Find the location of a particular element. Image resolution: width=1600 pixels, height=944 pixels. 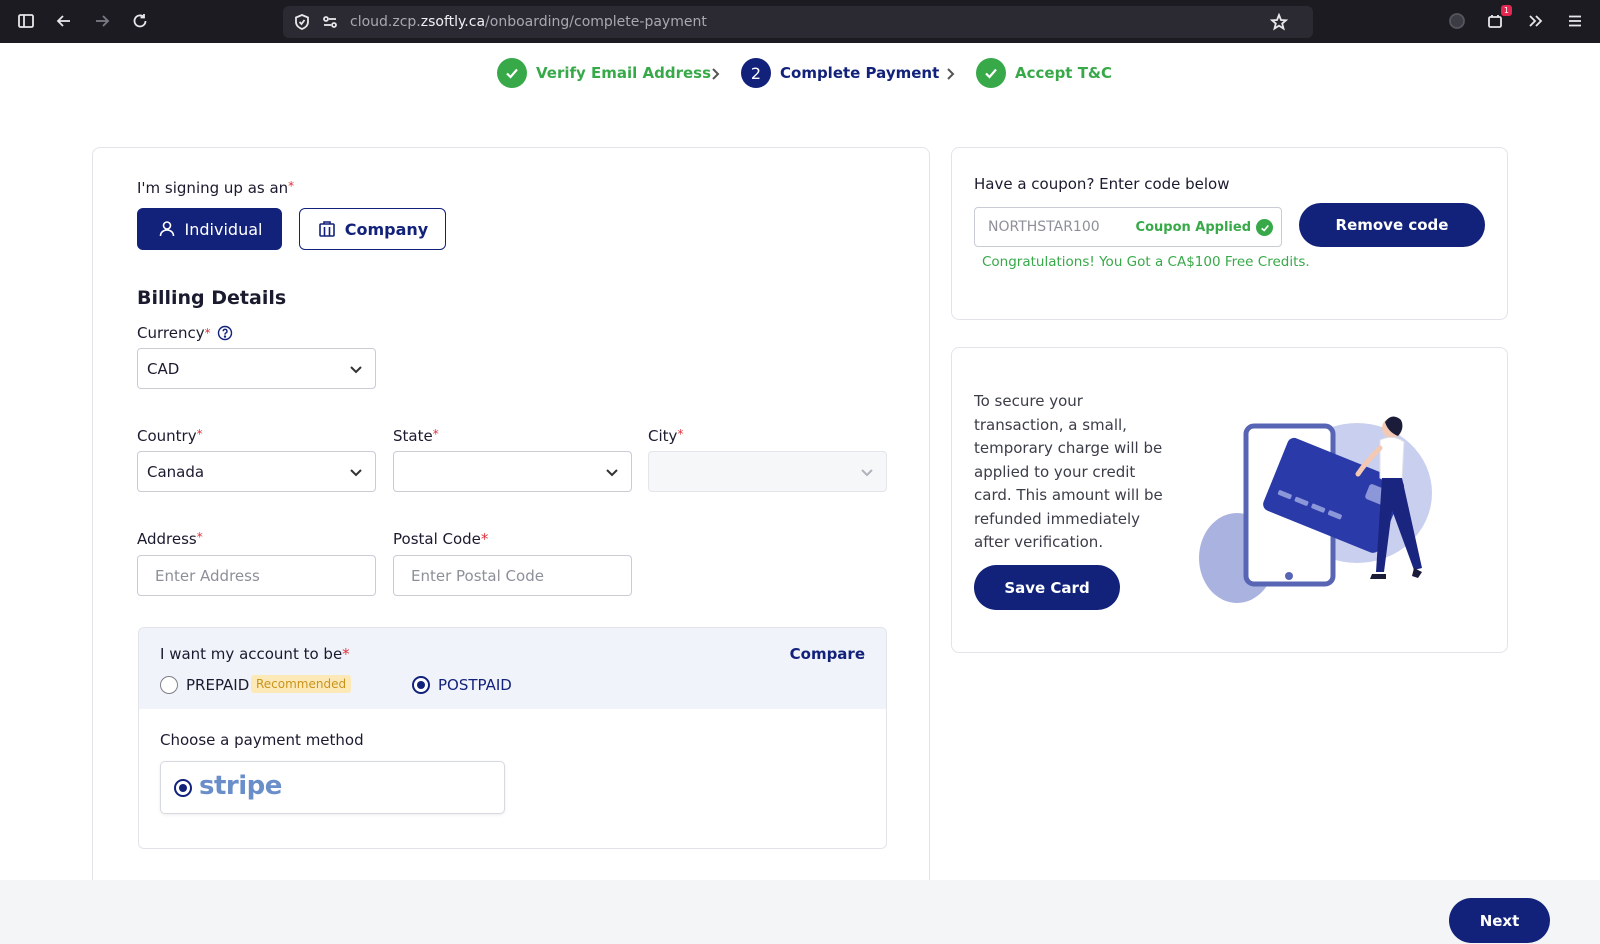

overflow-chevrons-icon is located at coordinates (1535, 21).